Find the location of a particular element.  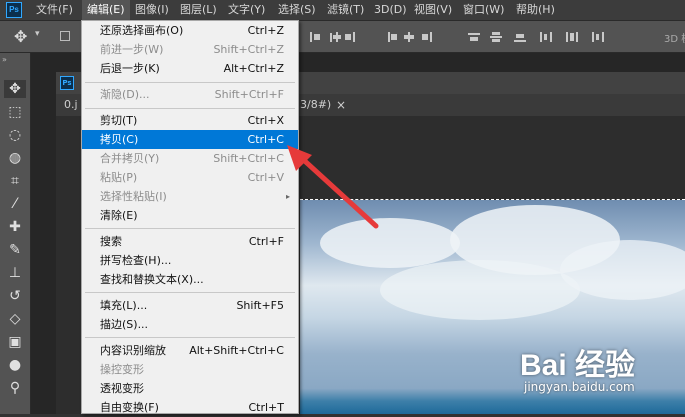

watermark-url: jingyan.baidu.com is located at coordinates (579, 387).